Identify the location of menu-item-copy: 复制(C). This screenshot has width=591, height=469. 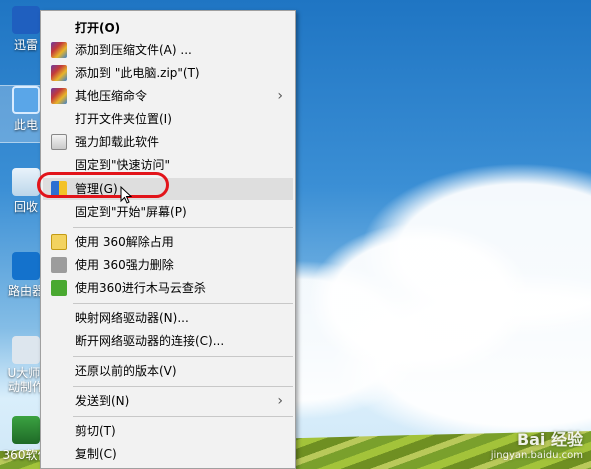
(168, 454).